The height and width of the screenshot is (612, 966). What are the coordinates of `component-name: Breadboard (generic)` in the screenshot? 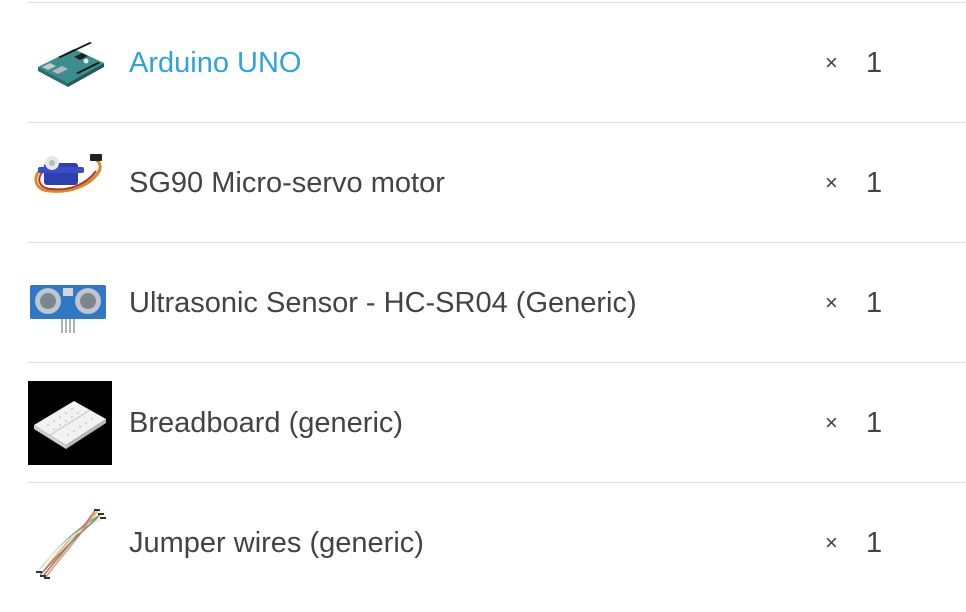 It's located at (266, 423).